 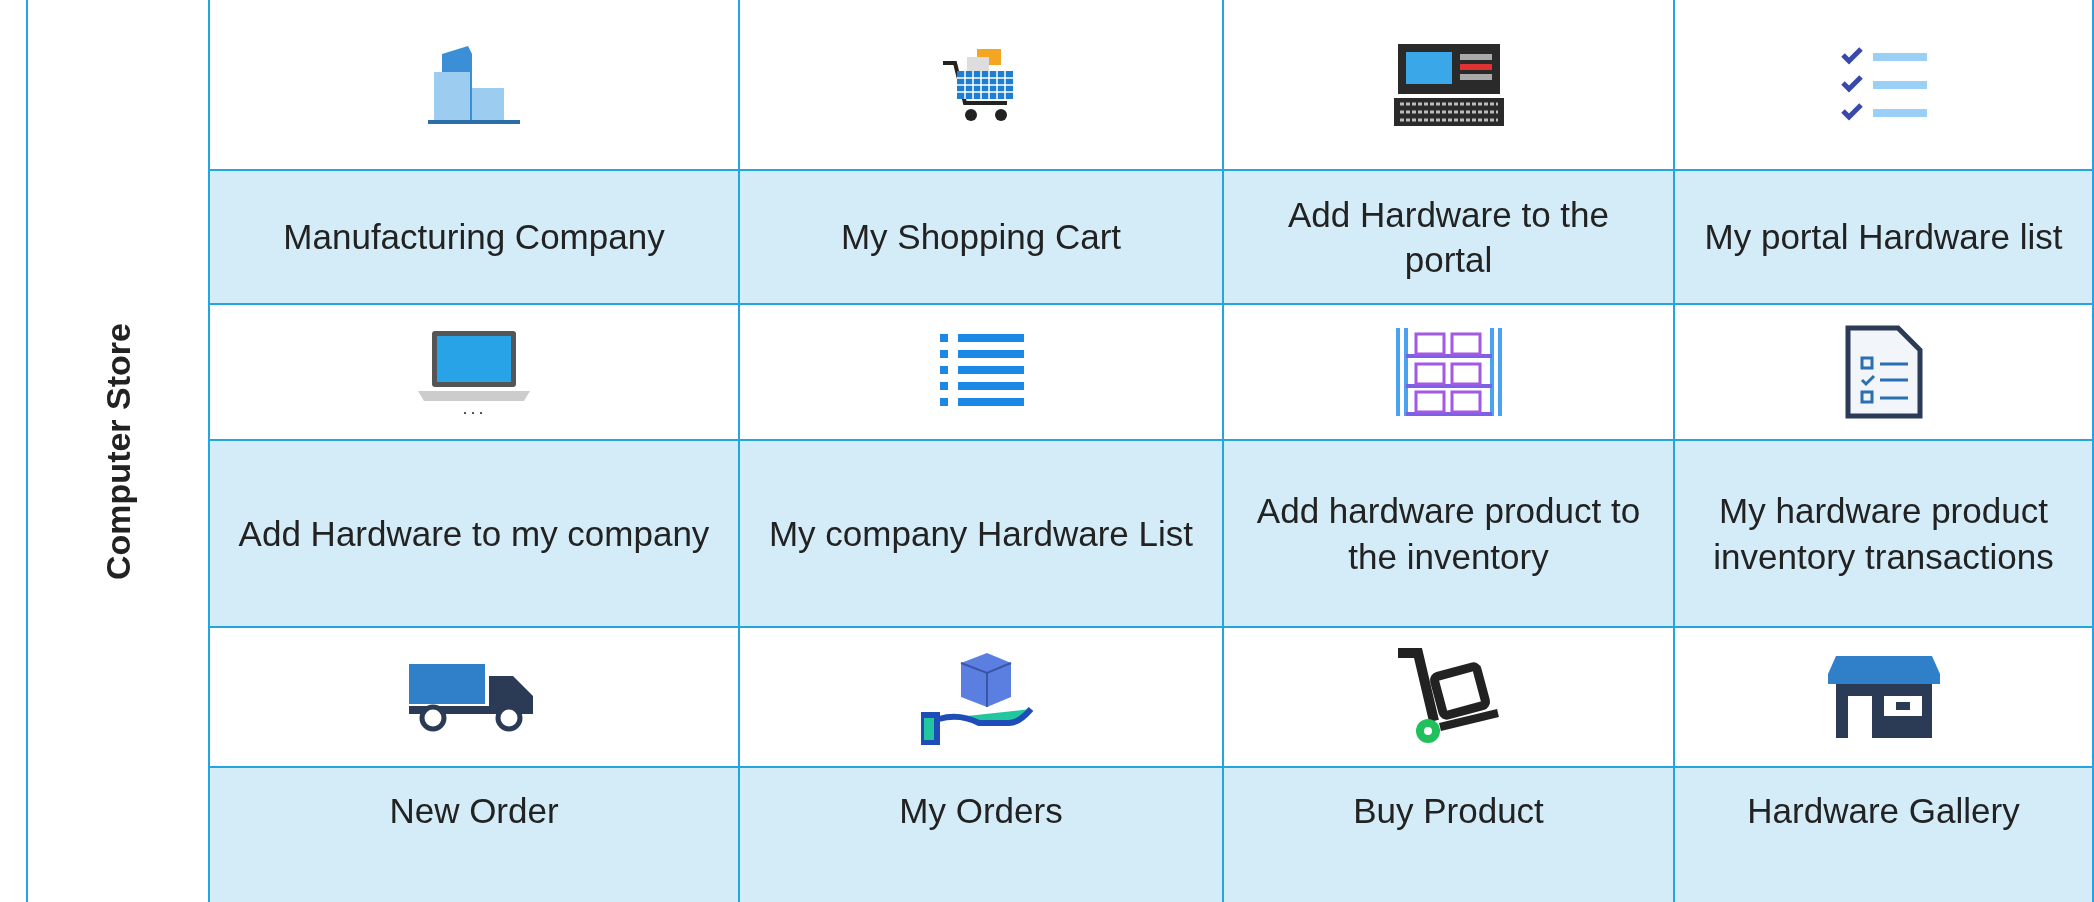 What do you see at coordinates (475, 533) in the screenshot?
I see `tile-label: Add Hardware to my company` at bounding box center [475, 533].